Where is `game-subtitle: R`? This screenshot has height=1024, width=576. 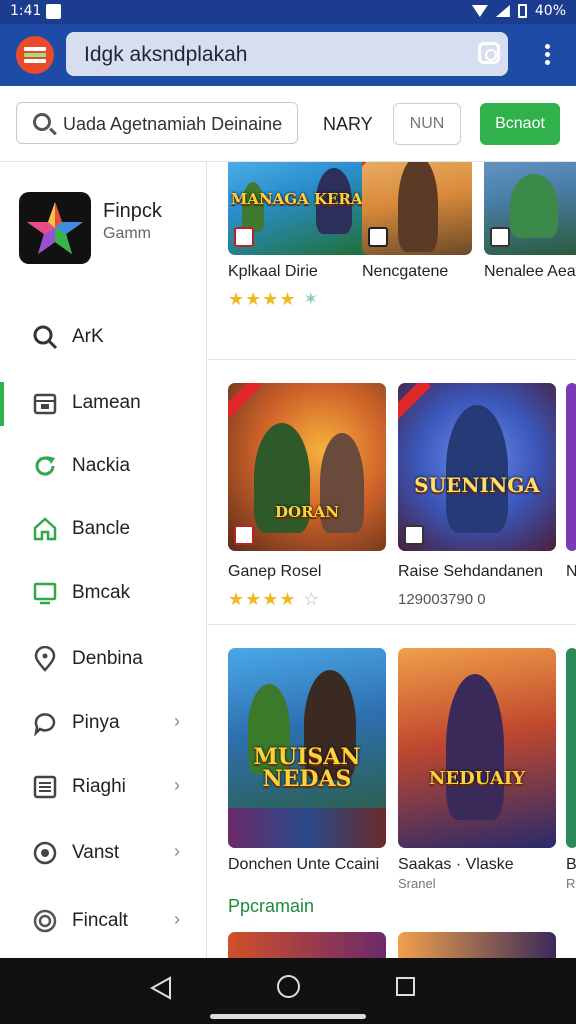
game-subtitle: R is located at coordinates (571, 883).